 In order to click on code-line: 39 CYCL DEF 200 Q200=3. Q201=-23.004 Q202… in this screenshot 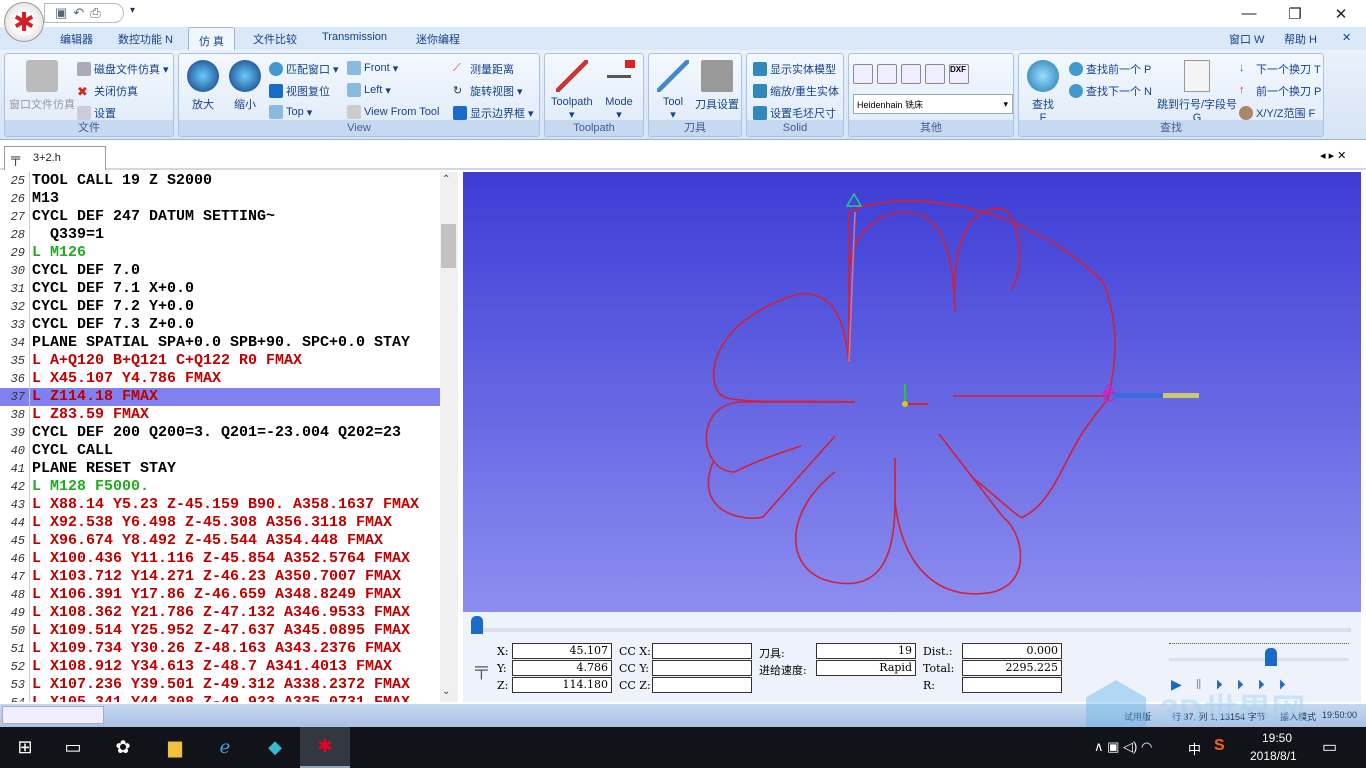, I will do `click(220, 433)`.